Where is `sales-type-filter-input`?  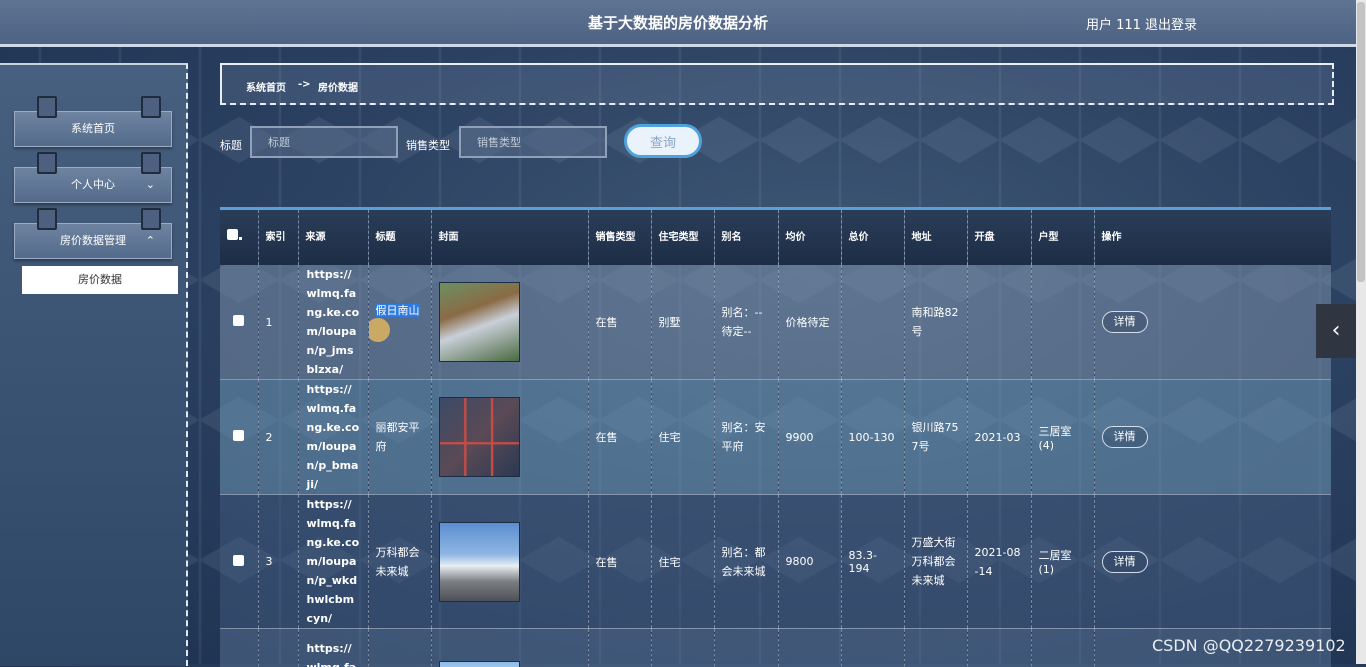 sales-type-filter-input is located at coordinates (533, 142).